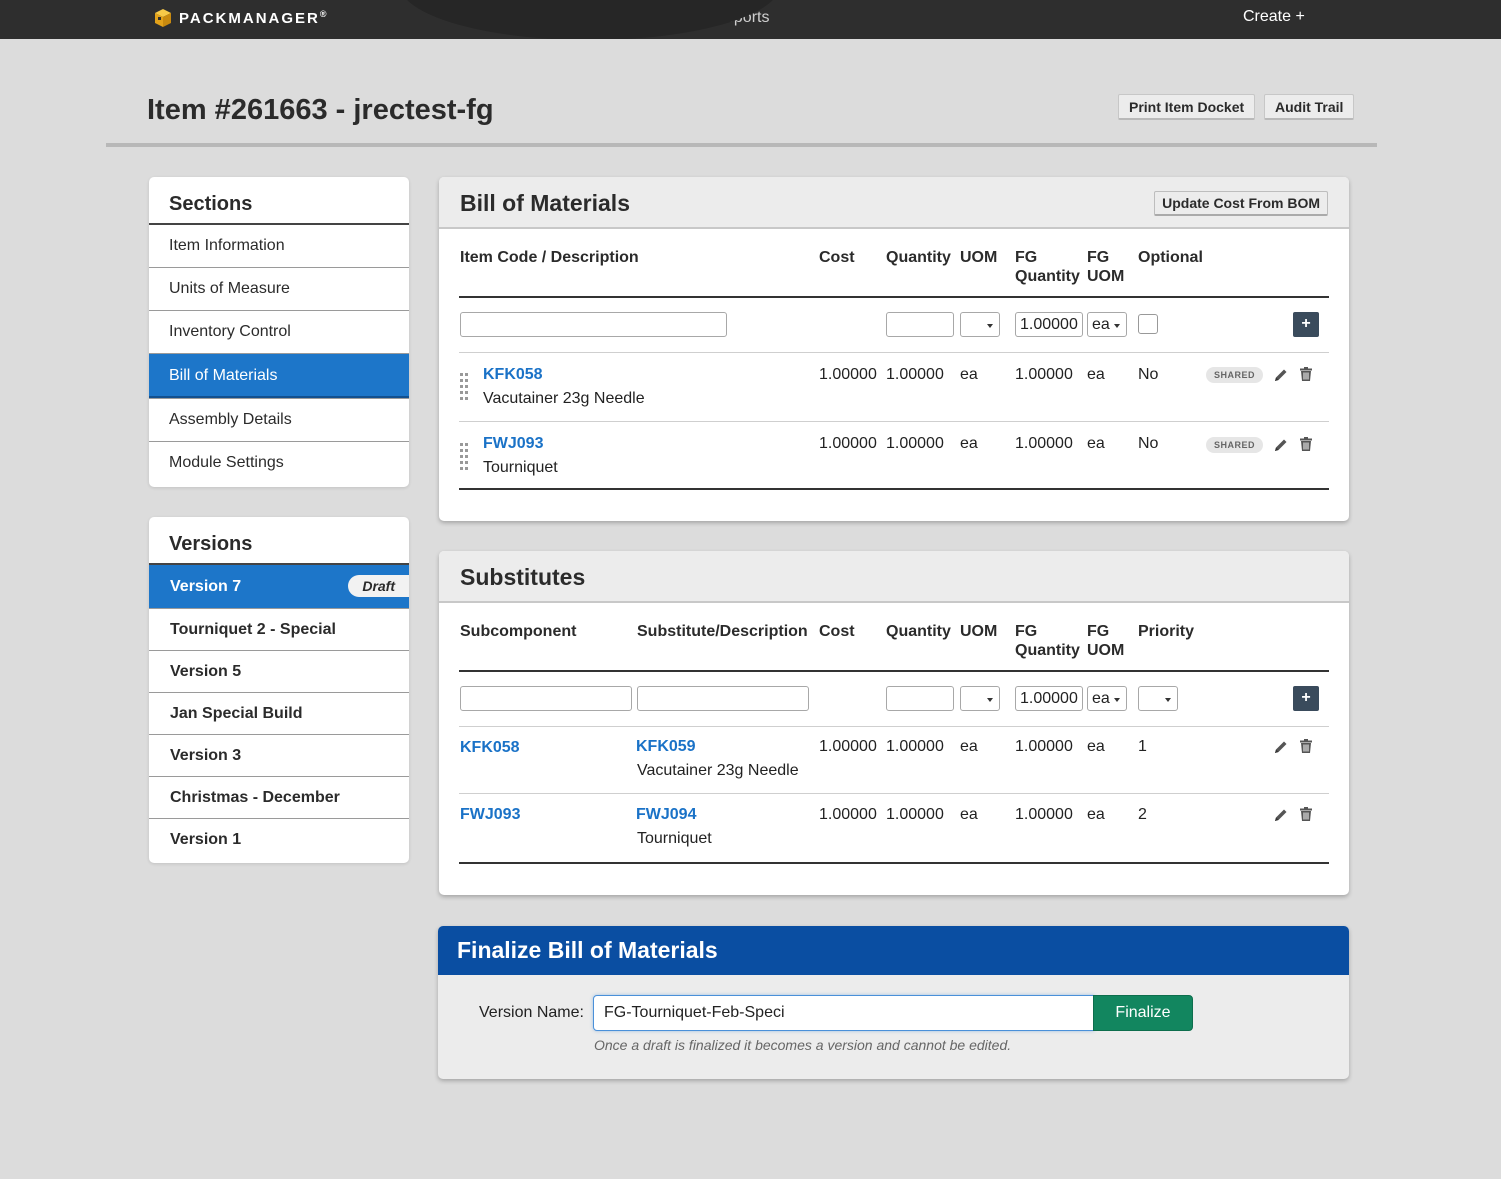 Image resolution: width=1501 pixels, height=1179 pixels. Describe the element at coordinates (279, 840) in the screenshot. I see `version-item: Version 1` at that location.